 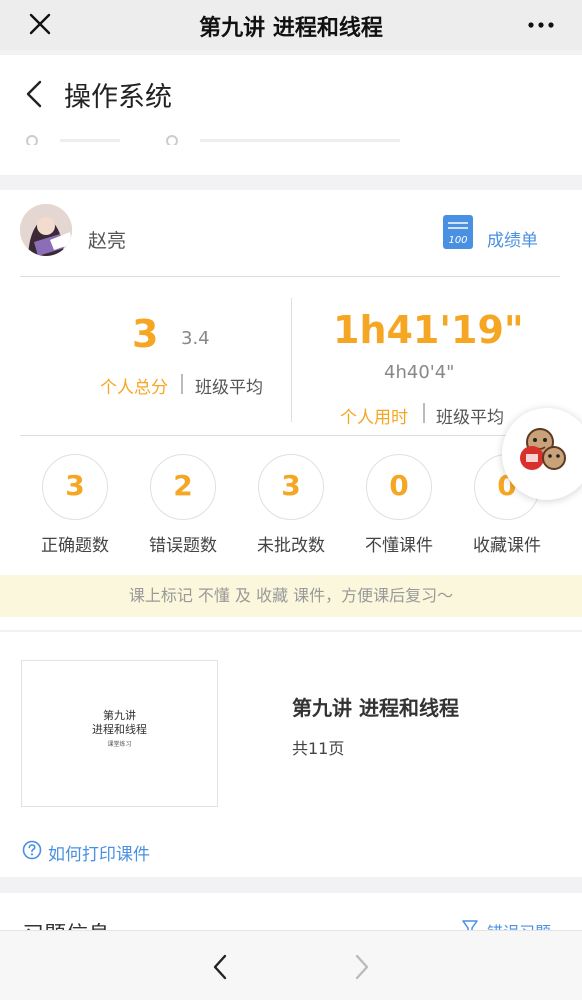 I want to click on course-header: 操作系统, so click(x=291, y=115).